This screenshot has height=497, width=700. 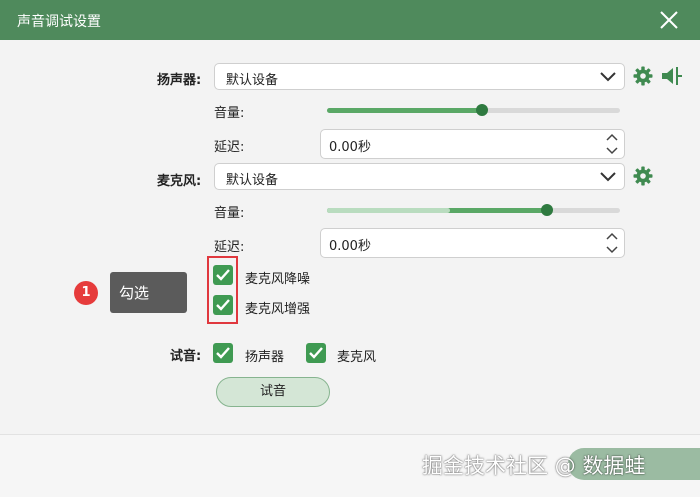 What do you see at coordinates (229, 113) in the screenshot?
I see `speaker-volume-label: 音量:` at bounding box center [229, 113].